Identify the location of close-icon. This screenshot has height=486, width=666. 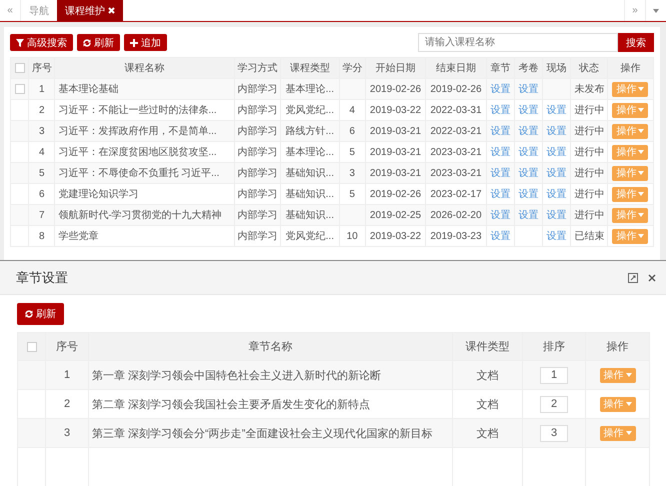
(652, 278).